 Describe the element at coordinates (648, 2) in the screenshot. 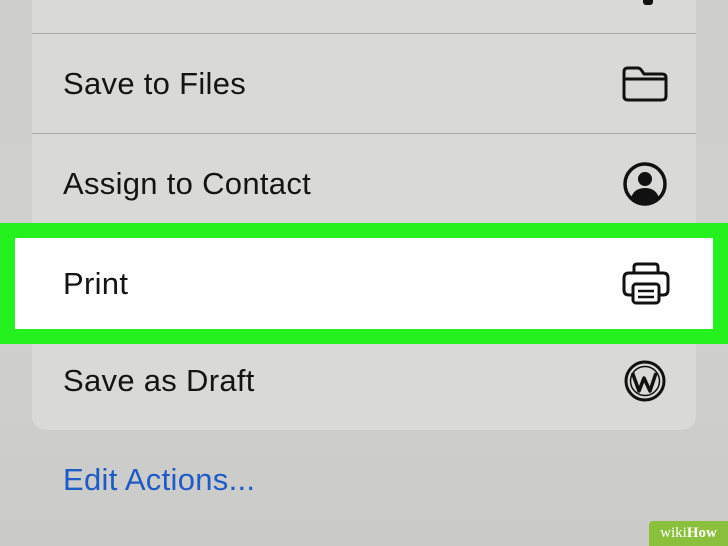

I see `previous-row-icon-tail` at that location.